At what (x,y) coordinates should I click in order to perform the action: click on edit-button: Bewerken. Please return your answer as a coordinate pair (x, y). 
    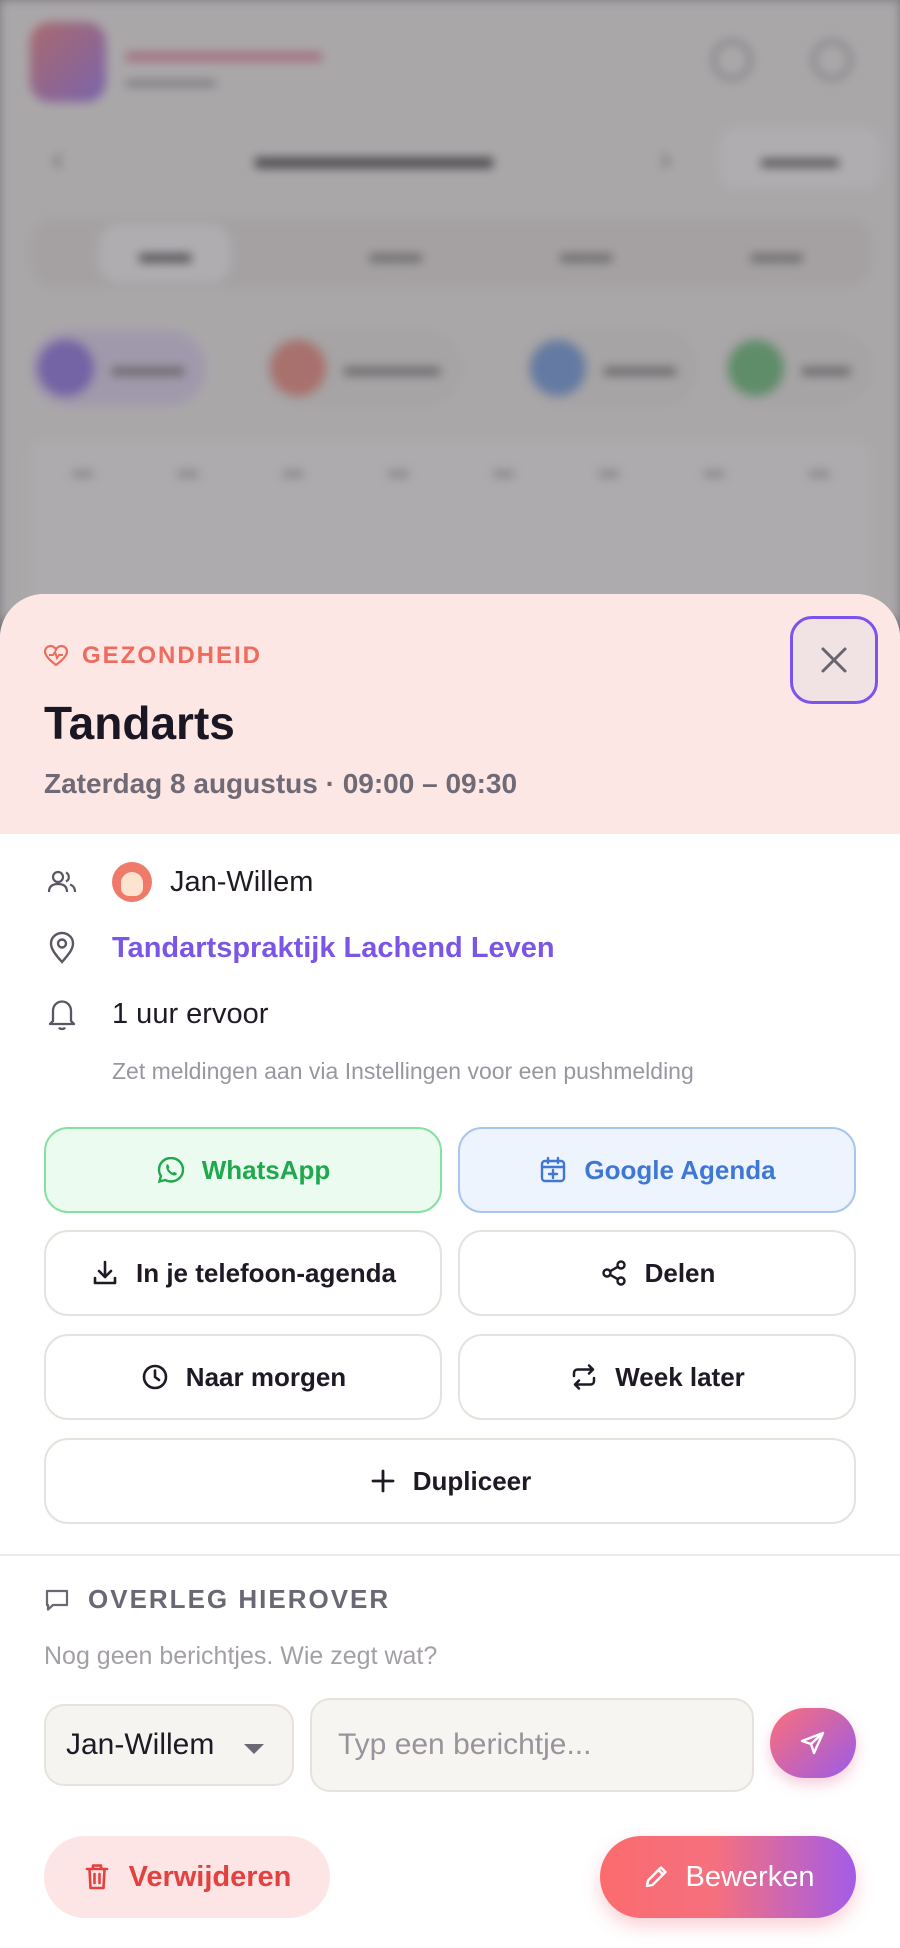
    Looking at the image, I should click on (728, 1877).